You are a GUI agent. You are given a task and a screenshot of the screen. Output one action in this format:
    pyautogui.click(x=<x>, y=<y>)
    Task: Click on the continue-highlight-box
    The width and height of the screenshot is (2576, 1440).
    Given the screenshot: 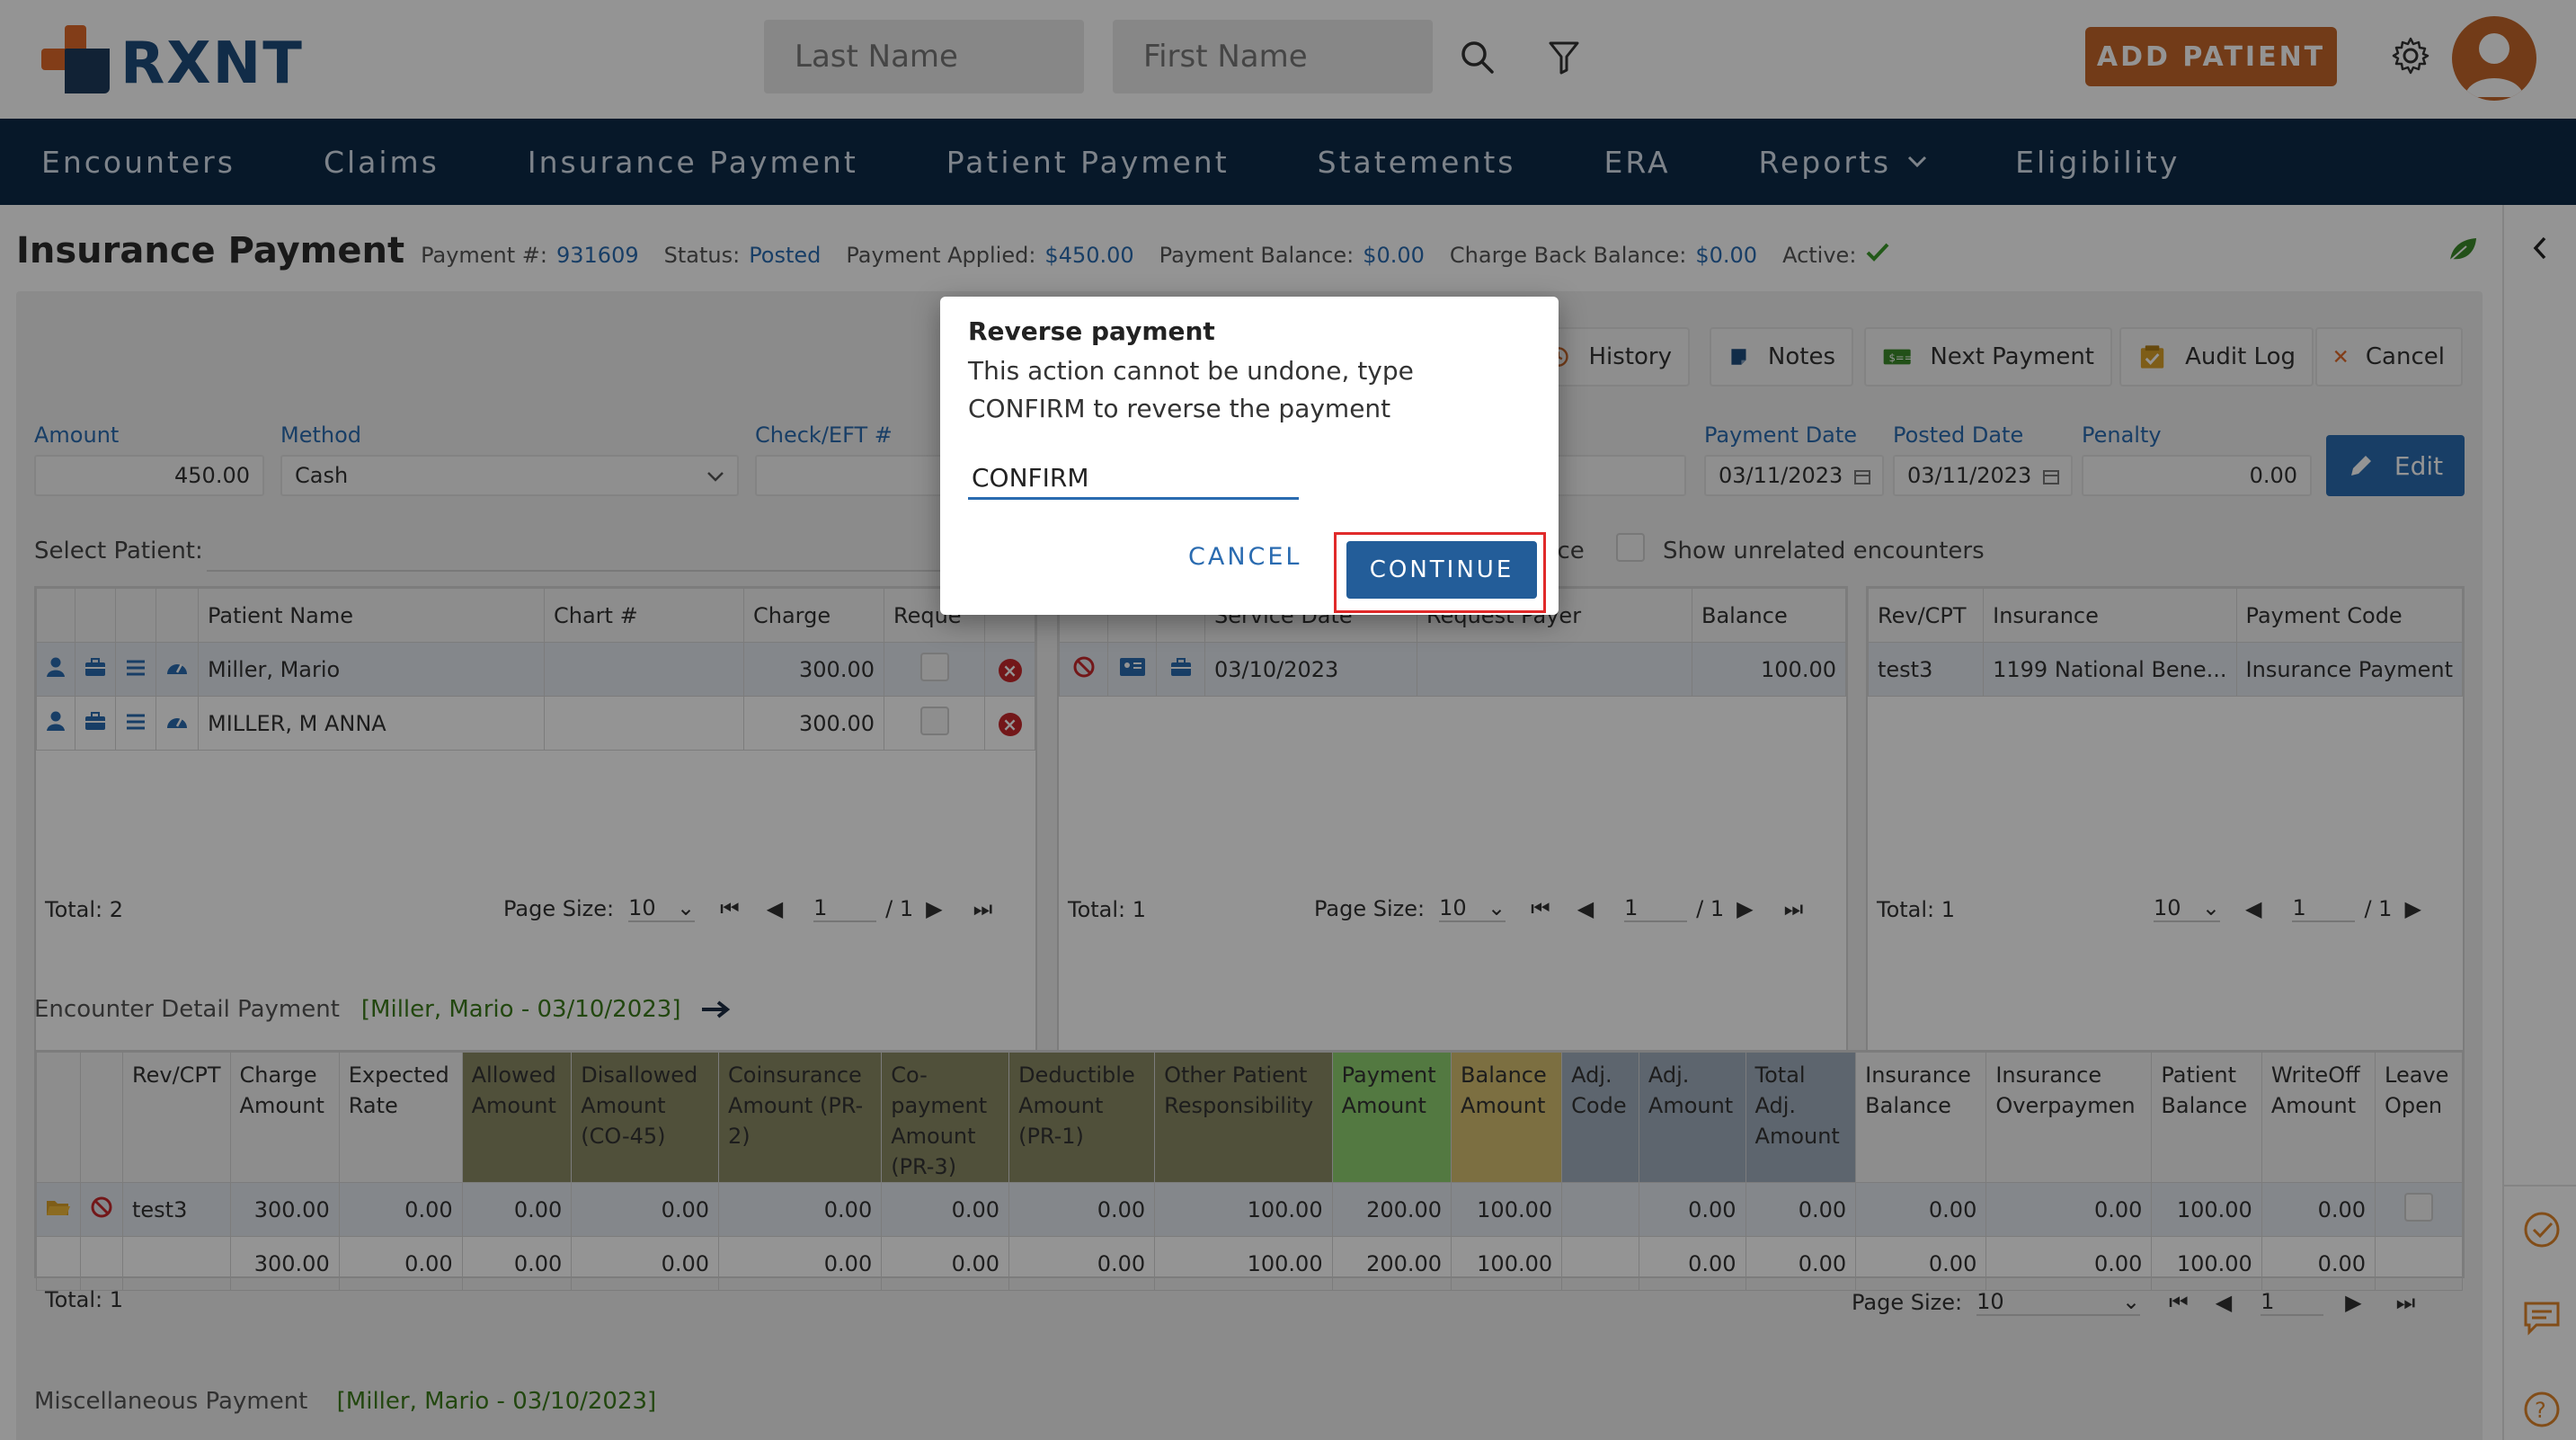 What is the action you would take?
    pyautogui.click(x=1440, y=572)
    